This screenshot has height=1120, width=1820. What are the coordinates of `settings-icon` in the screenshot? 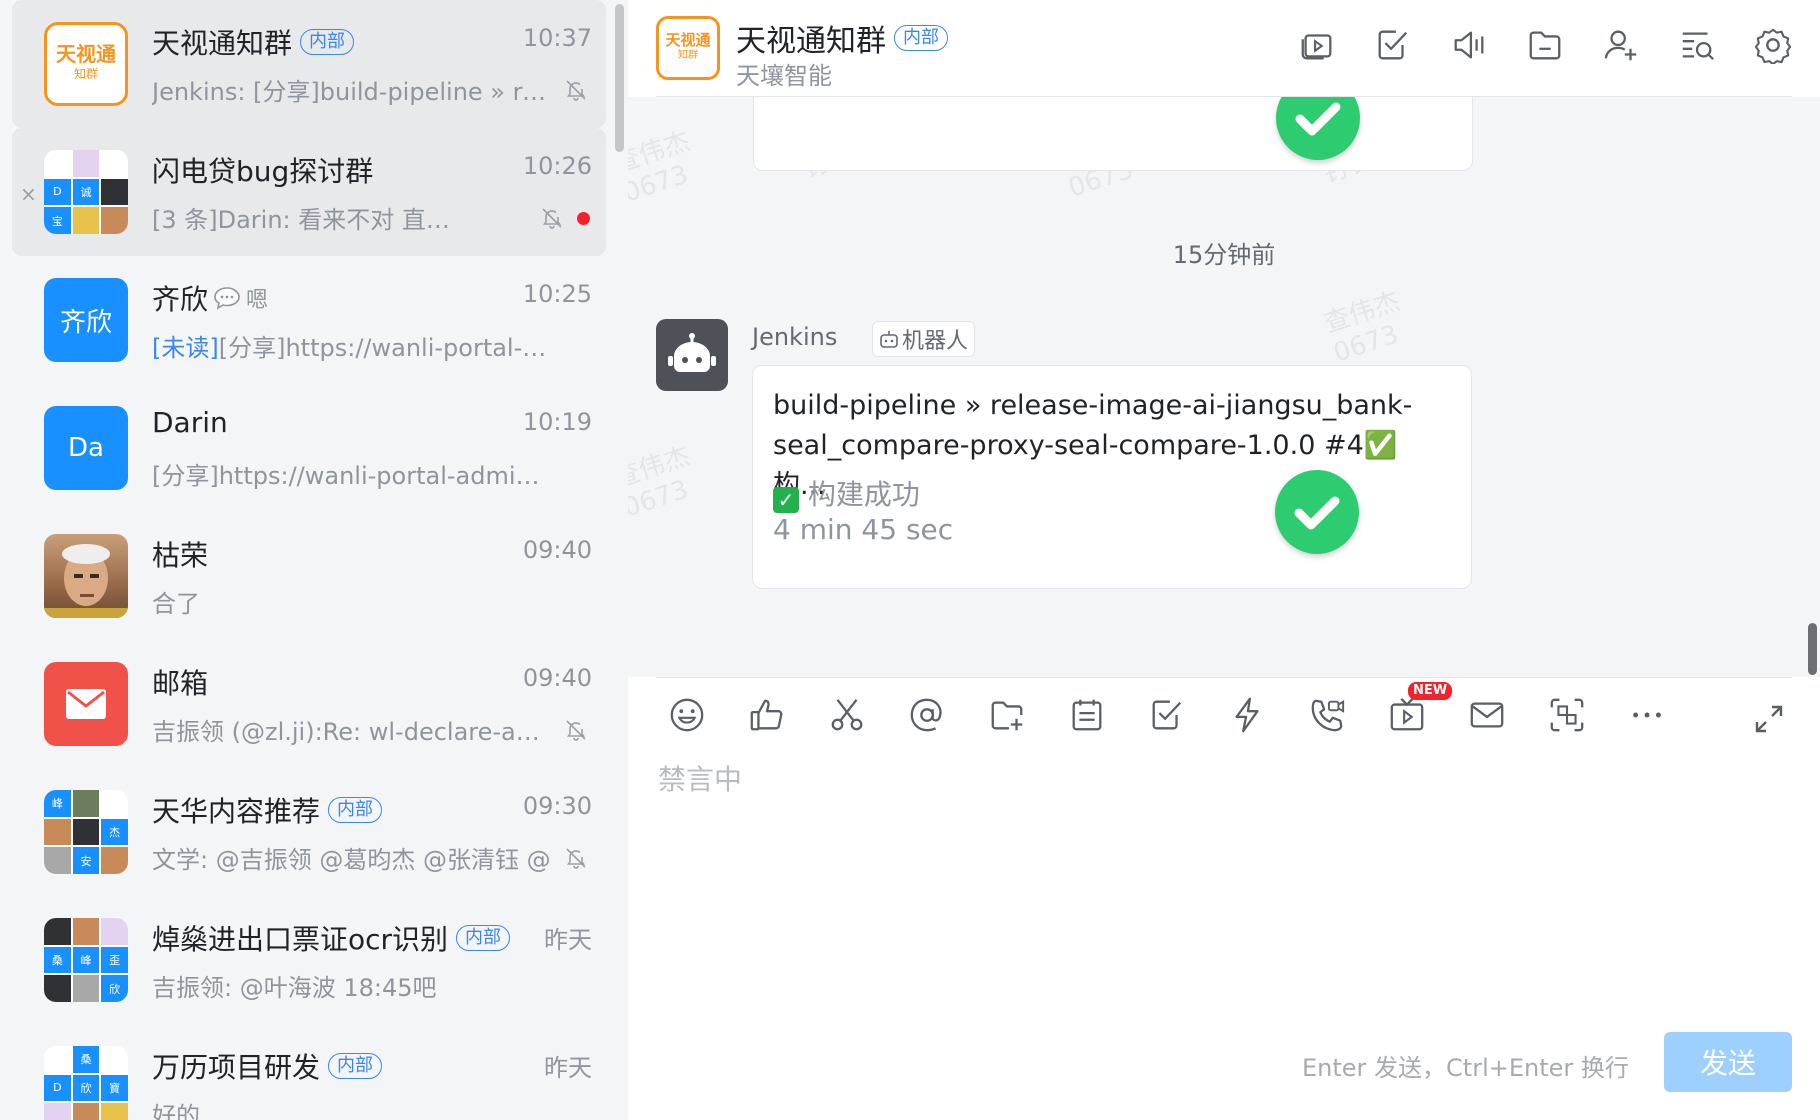 It's located at (1773, 45).